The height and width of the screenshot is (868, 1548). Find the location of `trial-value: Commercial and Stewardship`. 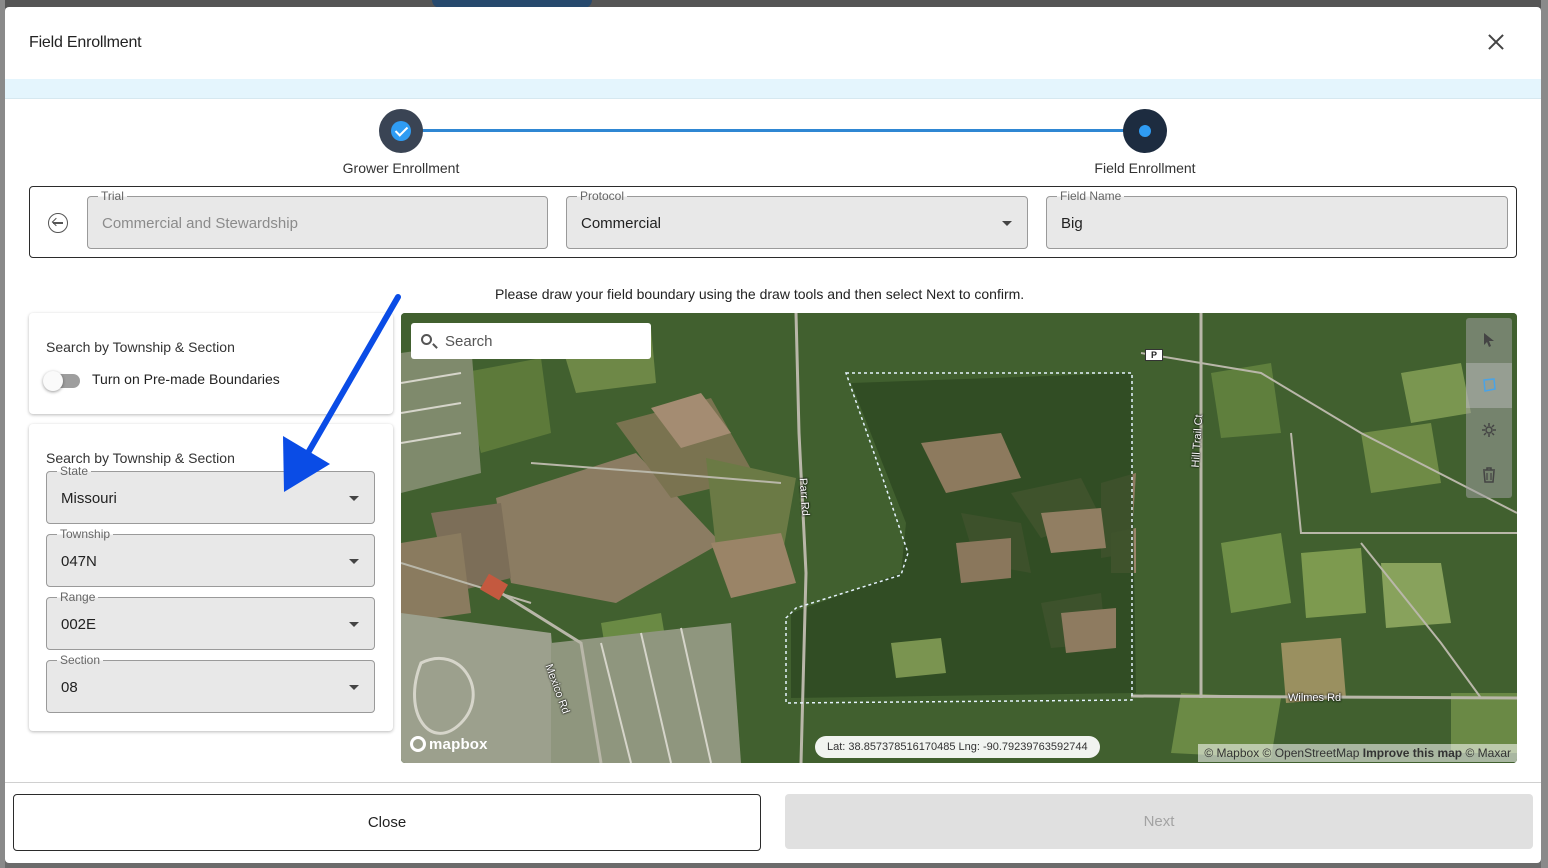

trial-value: Commercial and Stewardship is located at coordinates (200, 223).